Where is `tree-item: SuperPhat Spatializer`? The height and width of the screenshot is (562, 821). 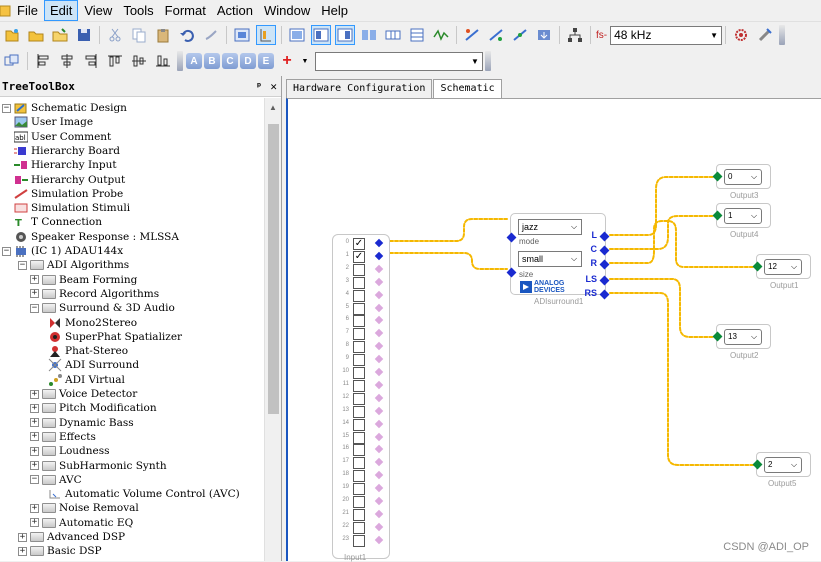 tree-item: SuperPhat Spatializer is located at coordinates (115, 337).